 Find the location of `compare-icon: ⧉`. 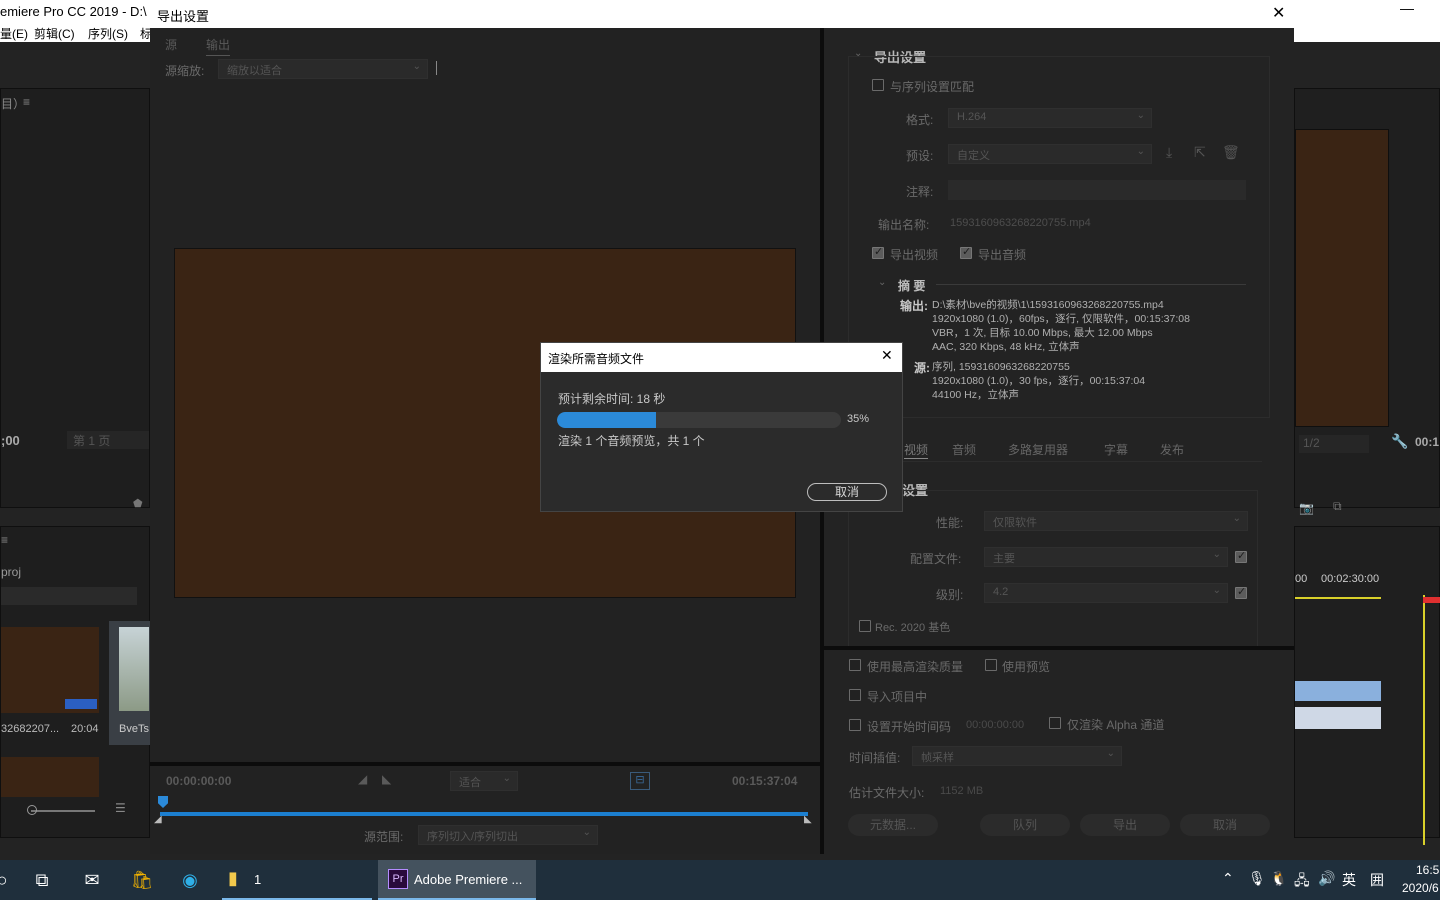

compare-icon: ⧉ is located at coordinates (1337, 506).